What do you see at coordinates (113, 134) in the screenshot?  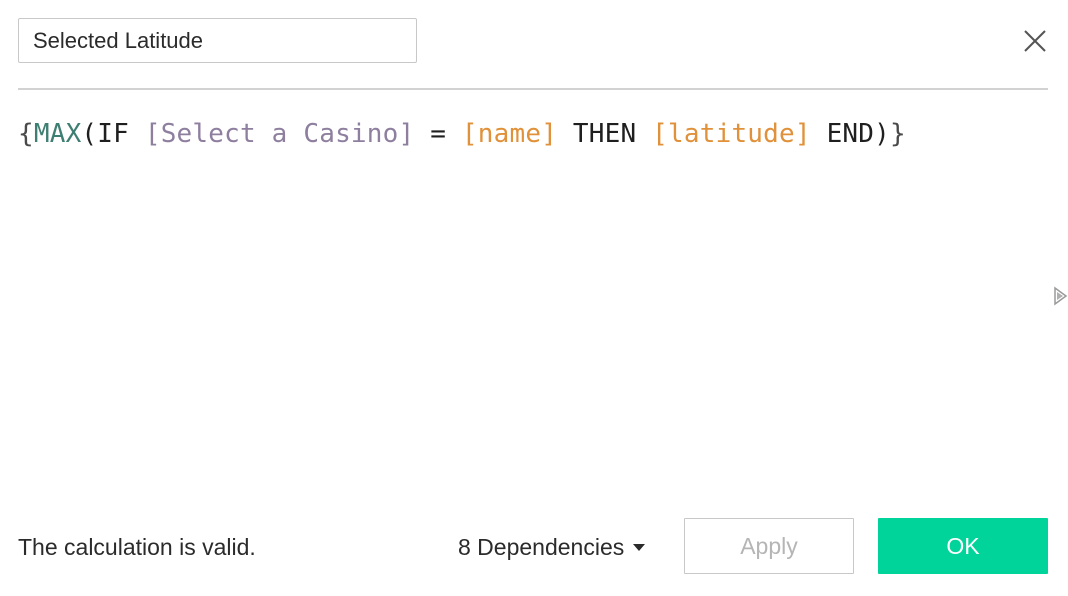 I see `formula-token-keyword: (IF` at bounding box center [113, 134].